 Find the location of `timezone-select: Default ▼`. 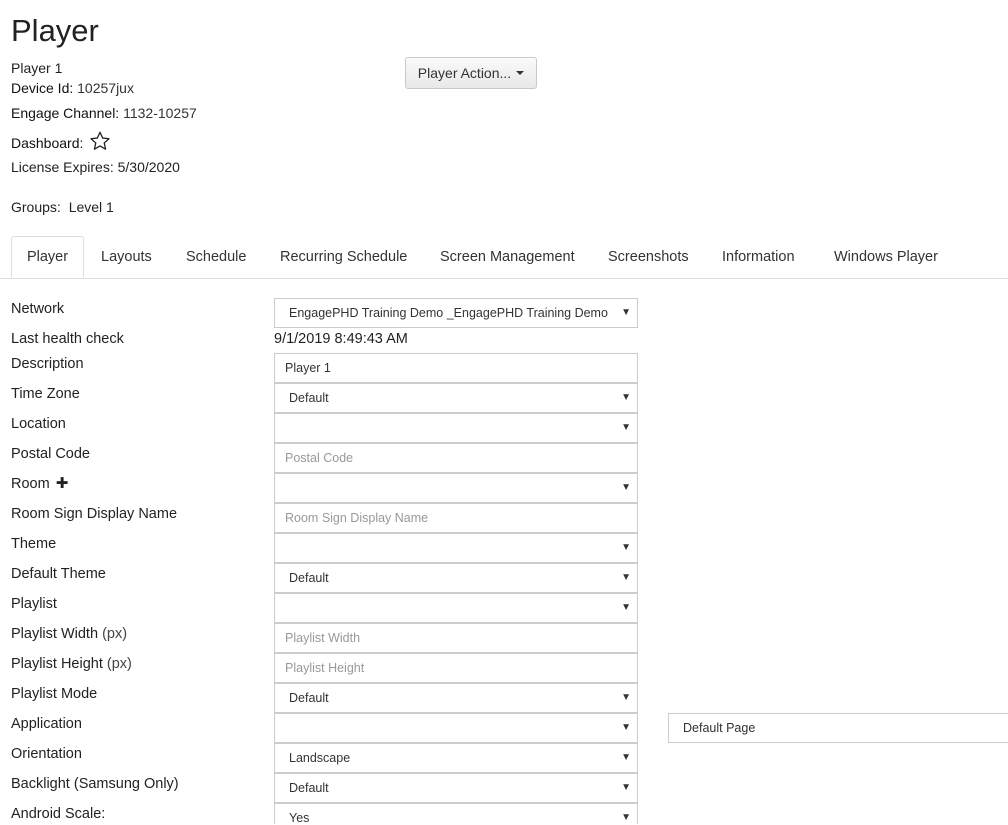

timezone-select: Default ▼ is located at coordinates (456, 398).